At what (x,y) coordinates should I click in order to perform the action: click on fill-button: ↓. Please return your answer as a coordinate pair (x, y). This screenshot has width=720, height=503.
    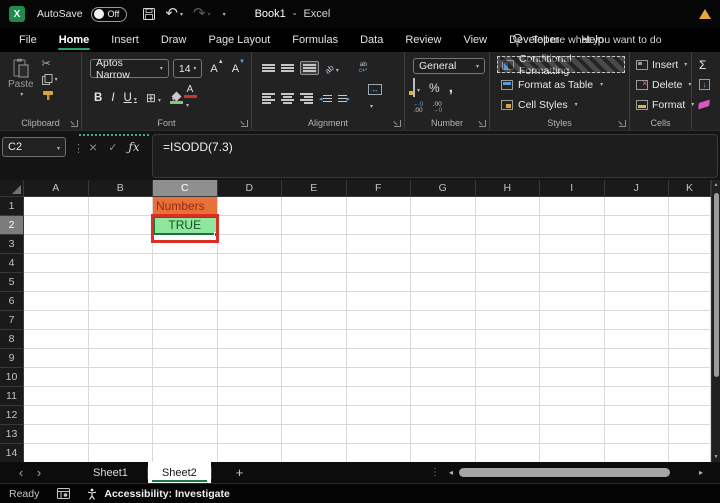
    Looking at the image, I should click on (709, 84).